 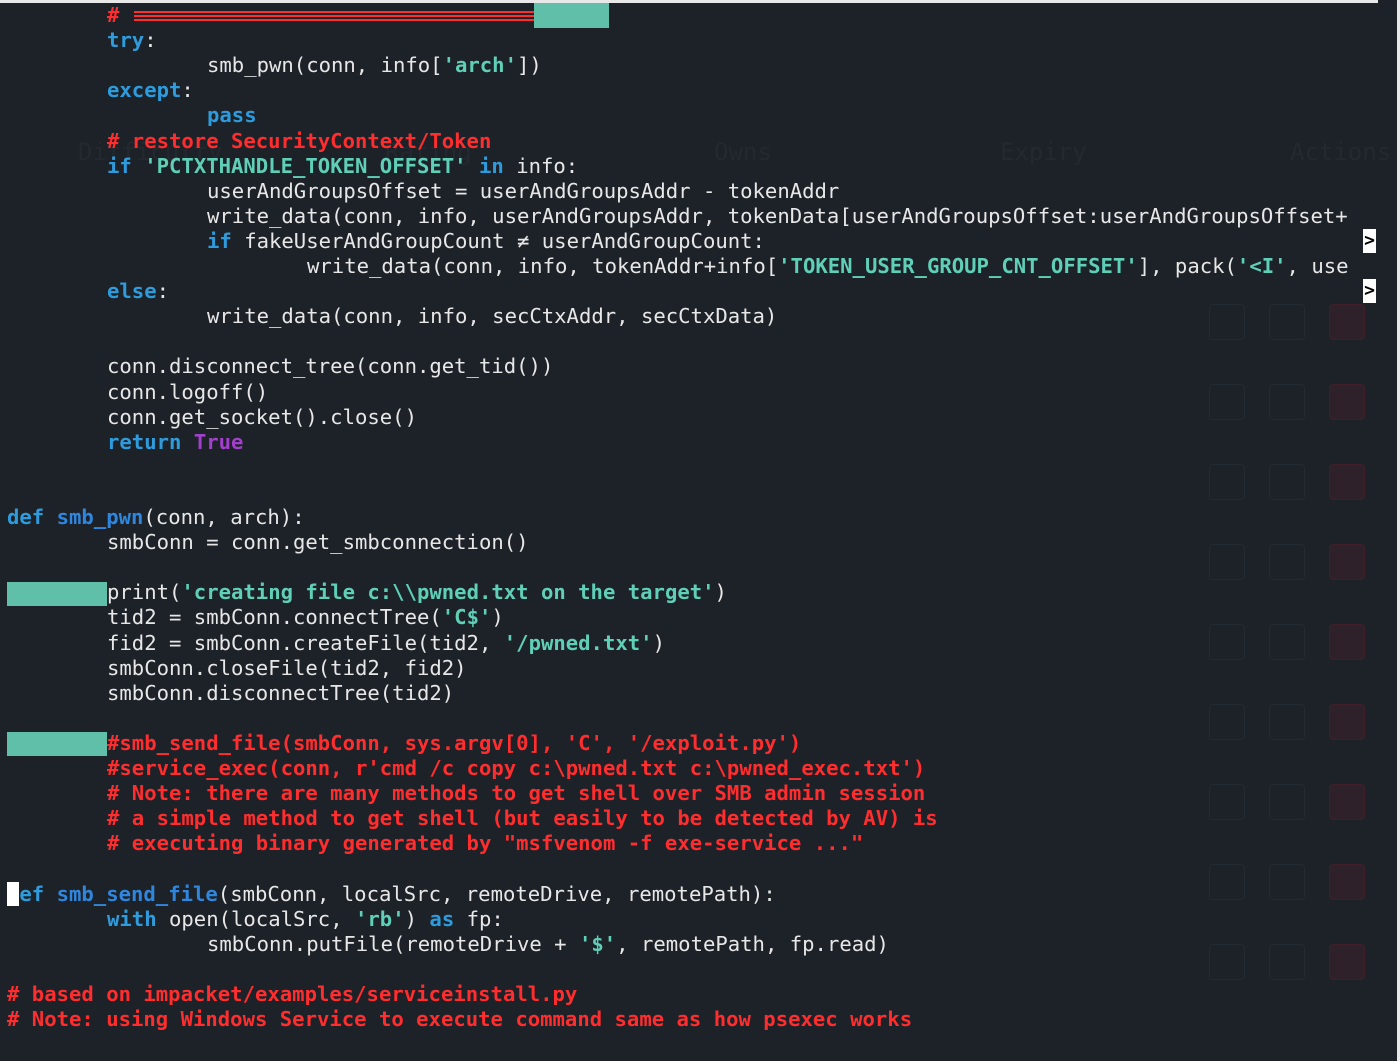 What do you see at coordinates (255, 918) in the screenshot?
I see `code-token: open(localSrc,` at bounding box center [255, 918].